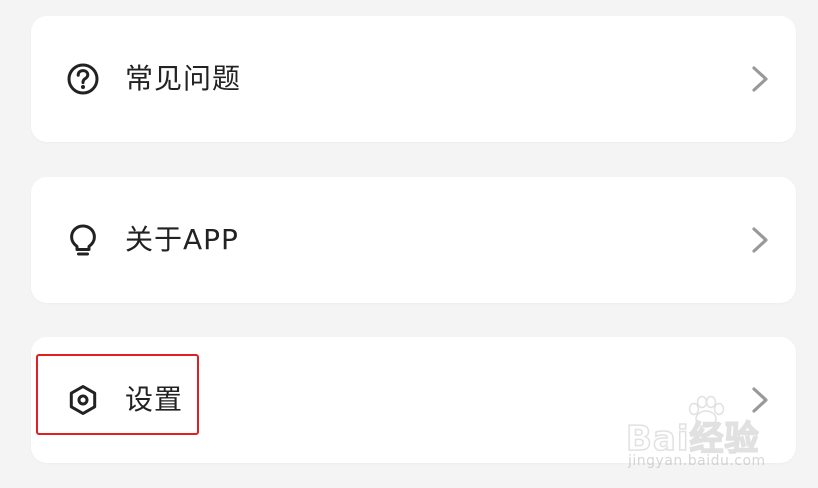 The width and height of the screenshot is (818, 488). What do you see at coordinates (83, 240) in the screenshot?
I see `lightbulb-icon` at bounding box center [83, 240].